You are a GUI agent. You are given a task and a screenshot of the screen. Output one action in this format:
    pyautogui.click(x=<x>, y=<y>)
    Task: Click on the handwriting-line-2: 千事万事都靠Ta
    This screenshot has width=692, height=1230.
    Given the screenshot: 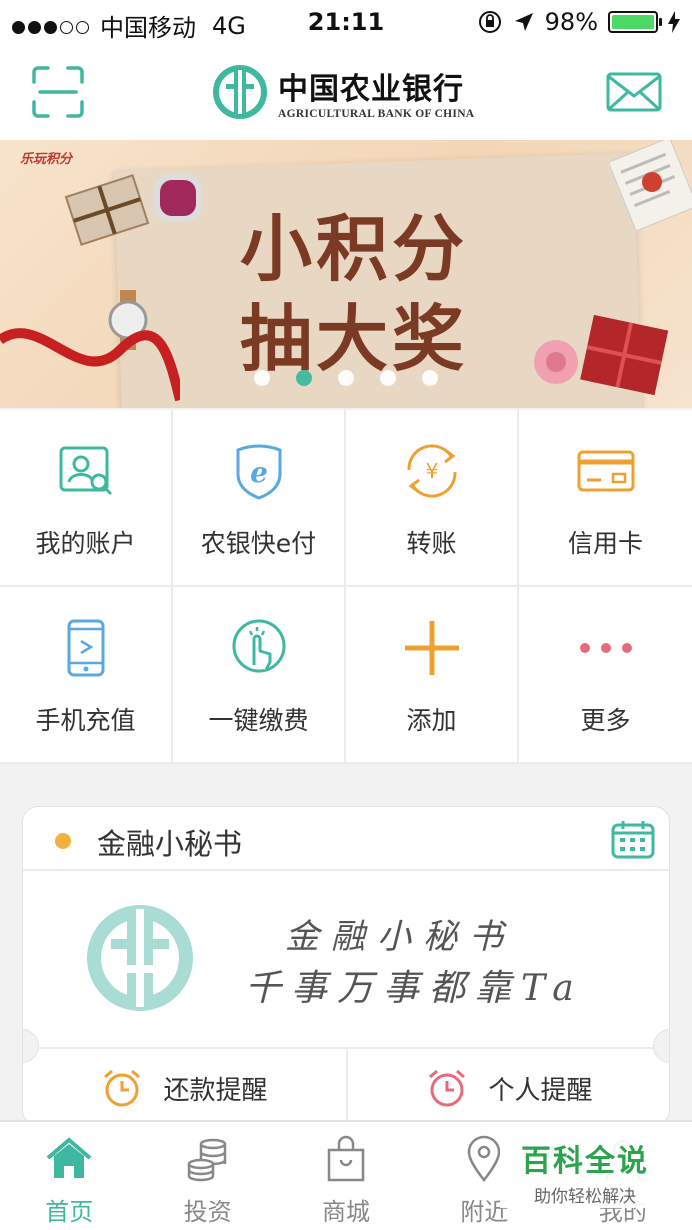 What is the action you would take?
    pyautogui.click(x=414, y=988)
    